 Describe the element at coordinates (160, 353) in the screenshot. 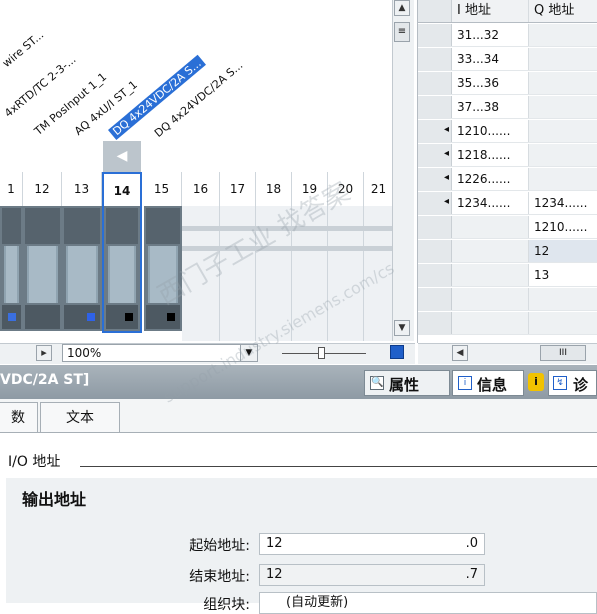

I see `zoom-select: 100%` at that location.